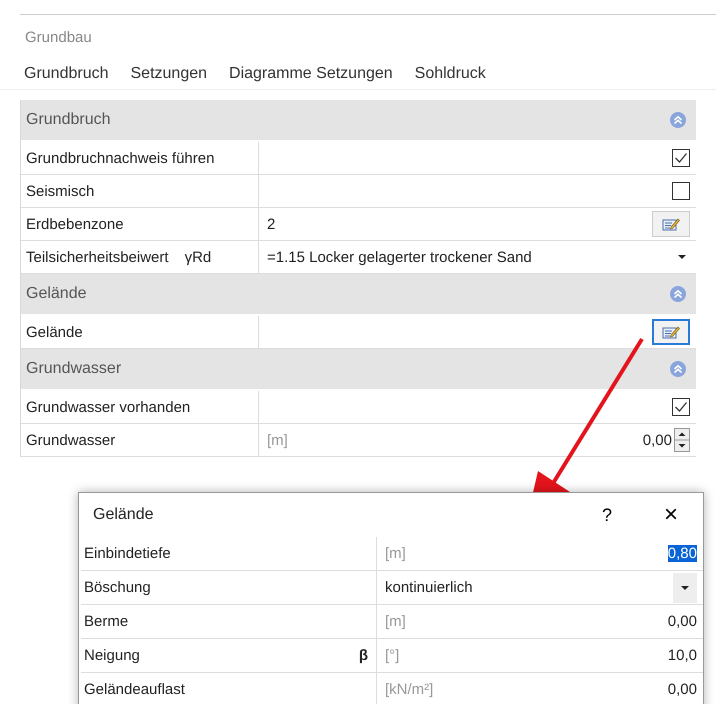  What do you see at coordinates (123, 515) in the screenshot?
I see `dialog-title: Gelände` at bounding box center [123, 515].